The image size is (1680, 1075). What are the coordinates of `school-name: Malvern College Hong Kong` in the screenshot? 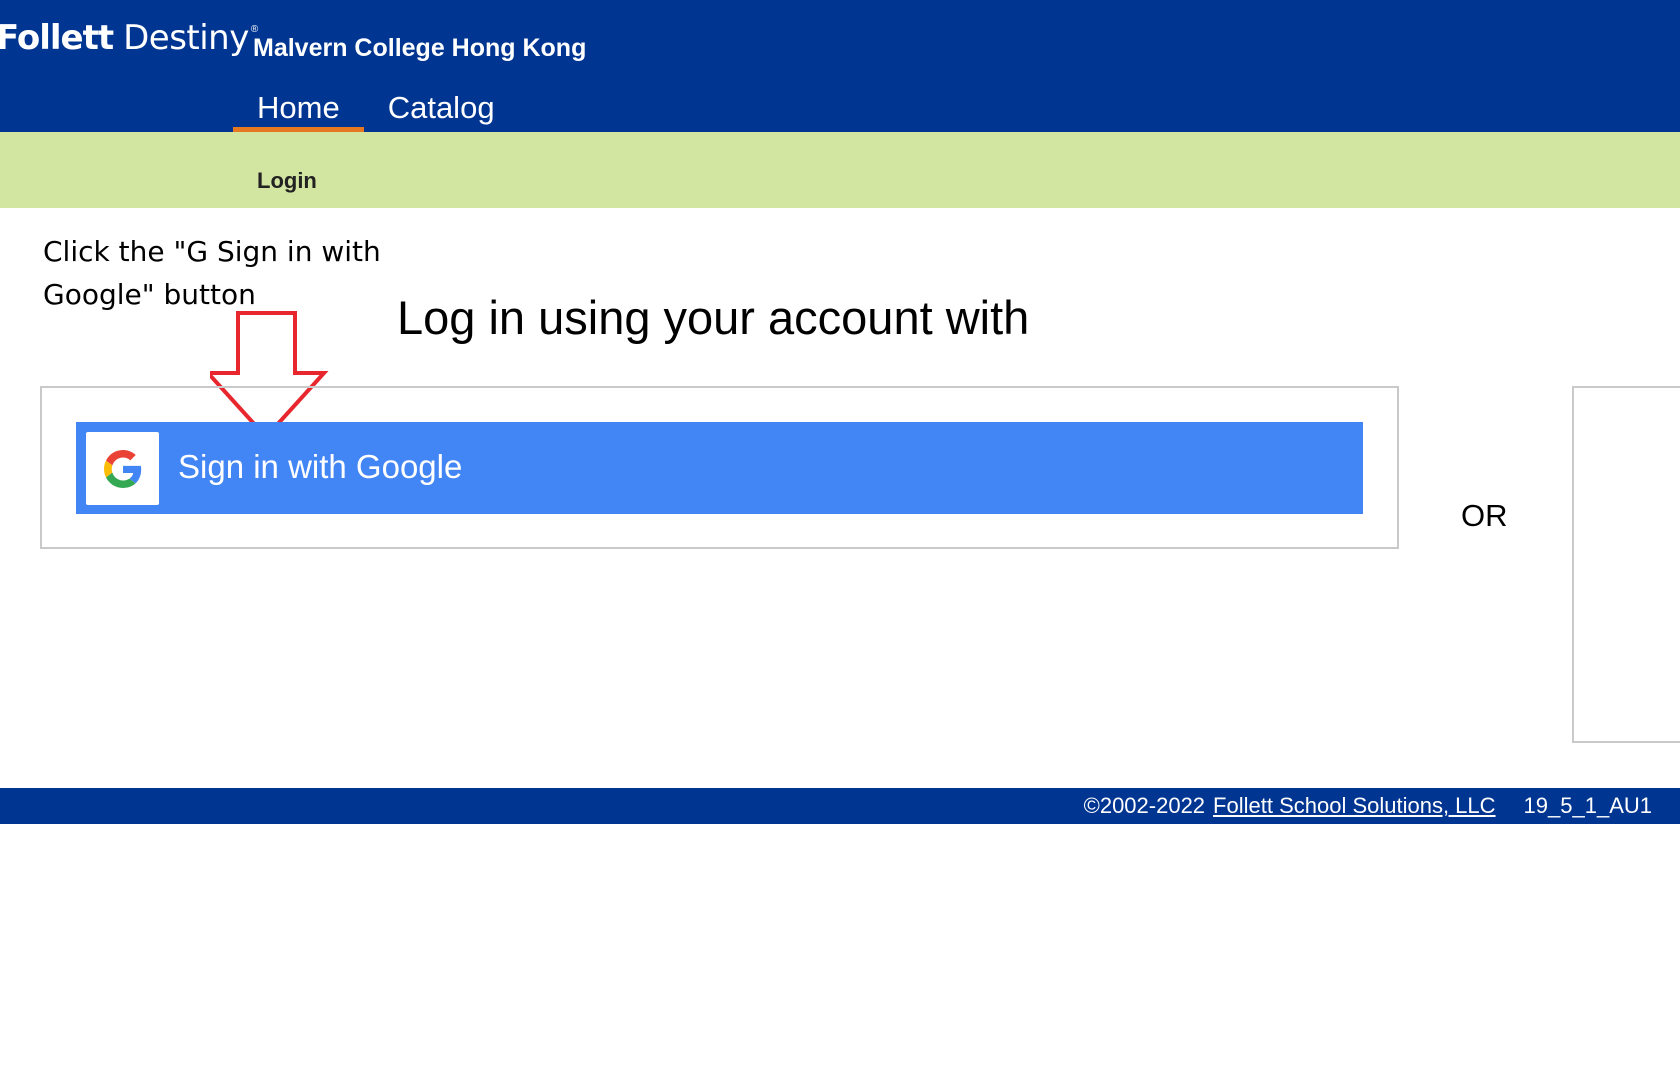 It's located at (420, 48).